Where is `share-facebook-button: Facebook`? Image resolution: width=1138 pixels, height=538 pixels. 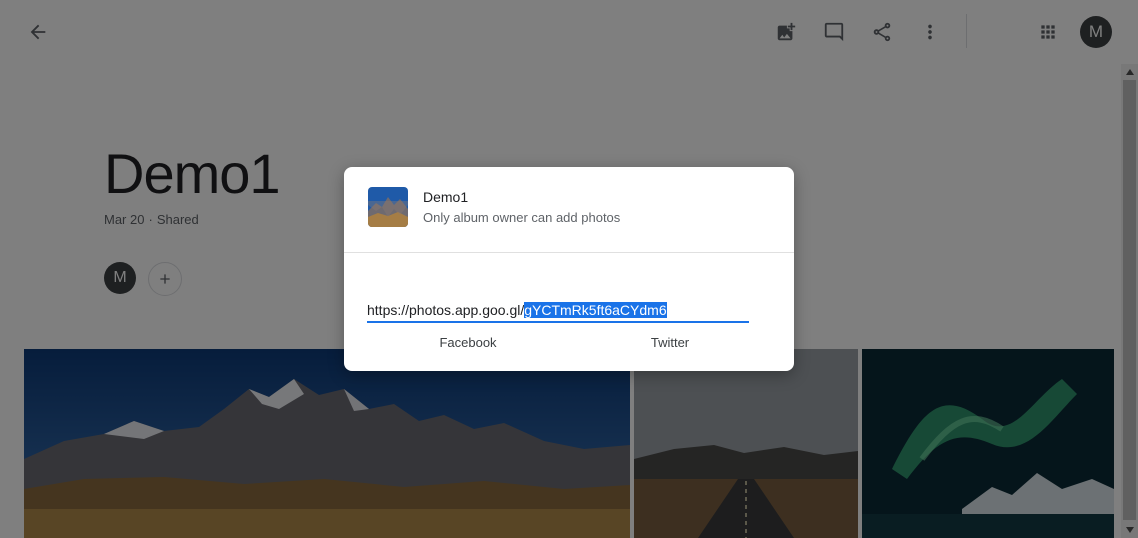
share-facebook-button: Facebook is located at coordinates (468, 342).